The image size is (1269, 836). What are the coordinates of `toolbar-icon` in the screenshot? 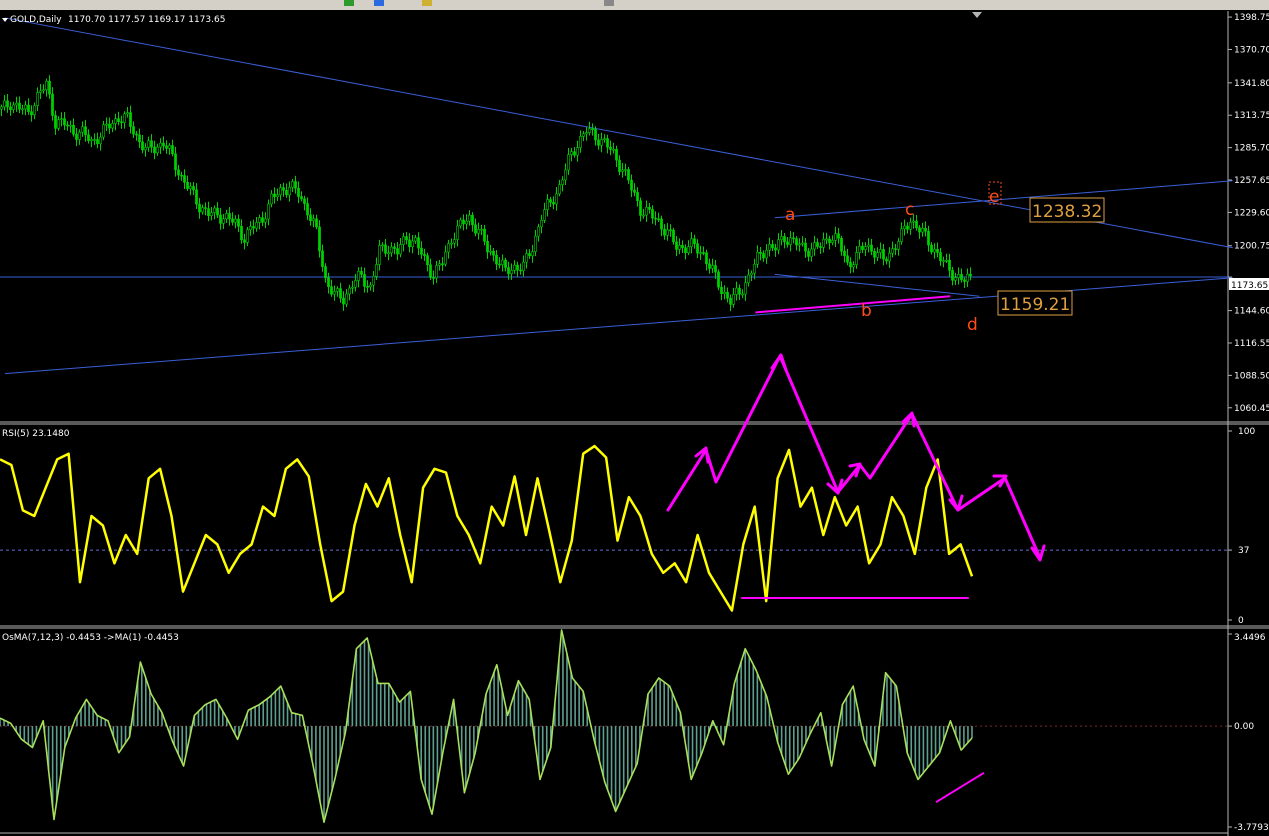 It's located at (609, 3).